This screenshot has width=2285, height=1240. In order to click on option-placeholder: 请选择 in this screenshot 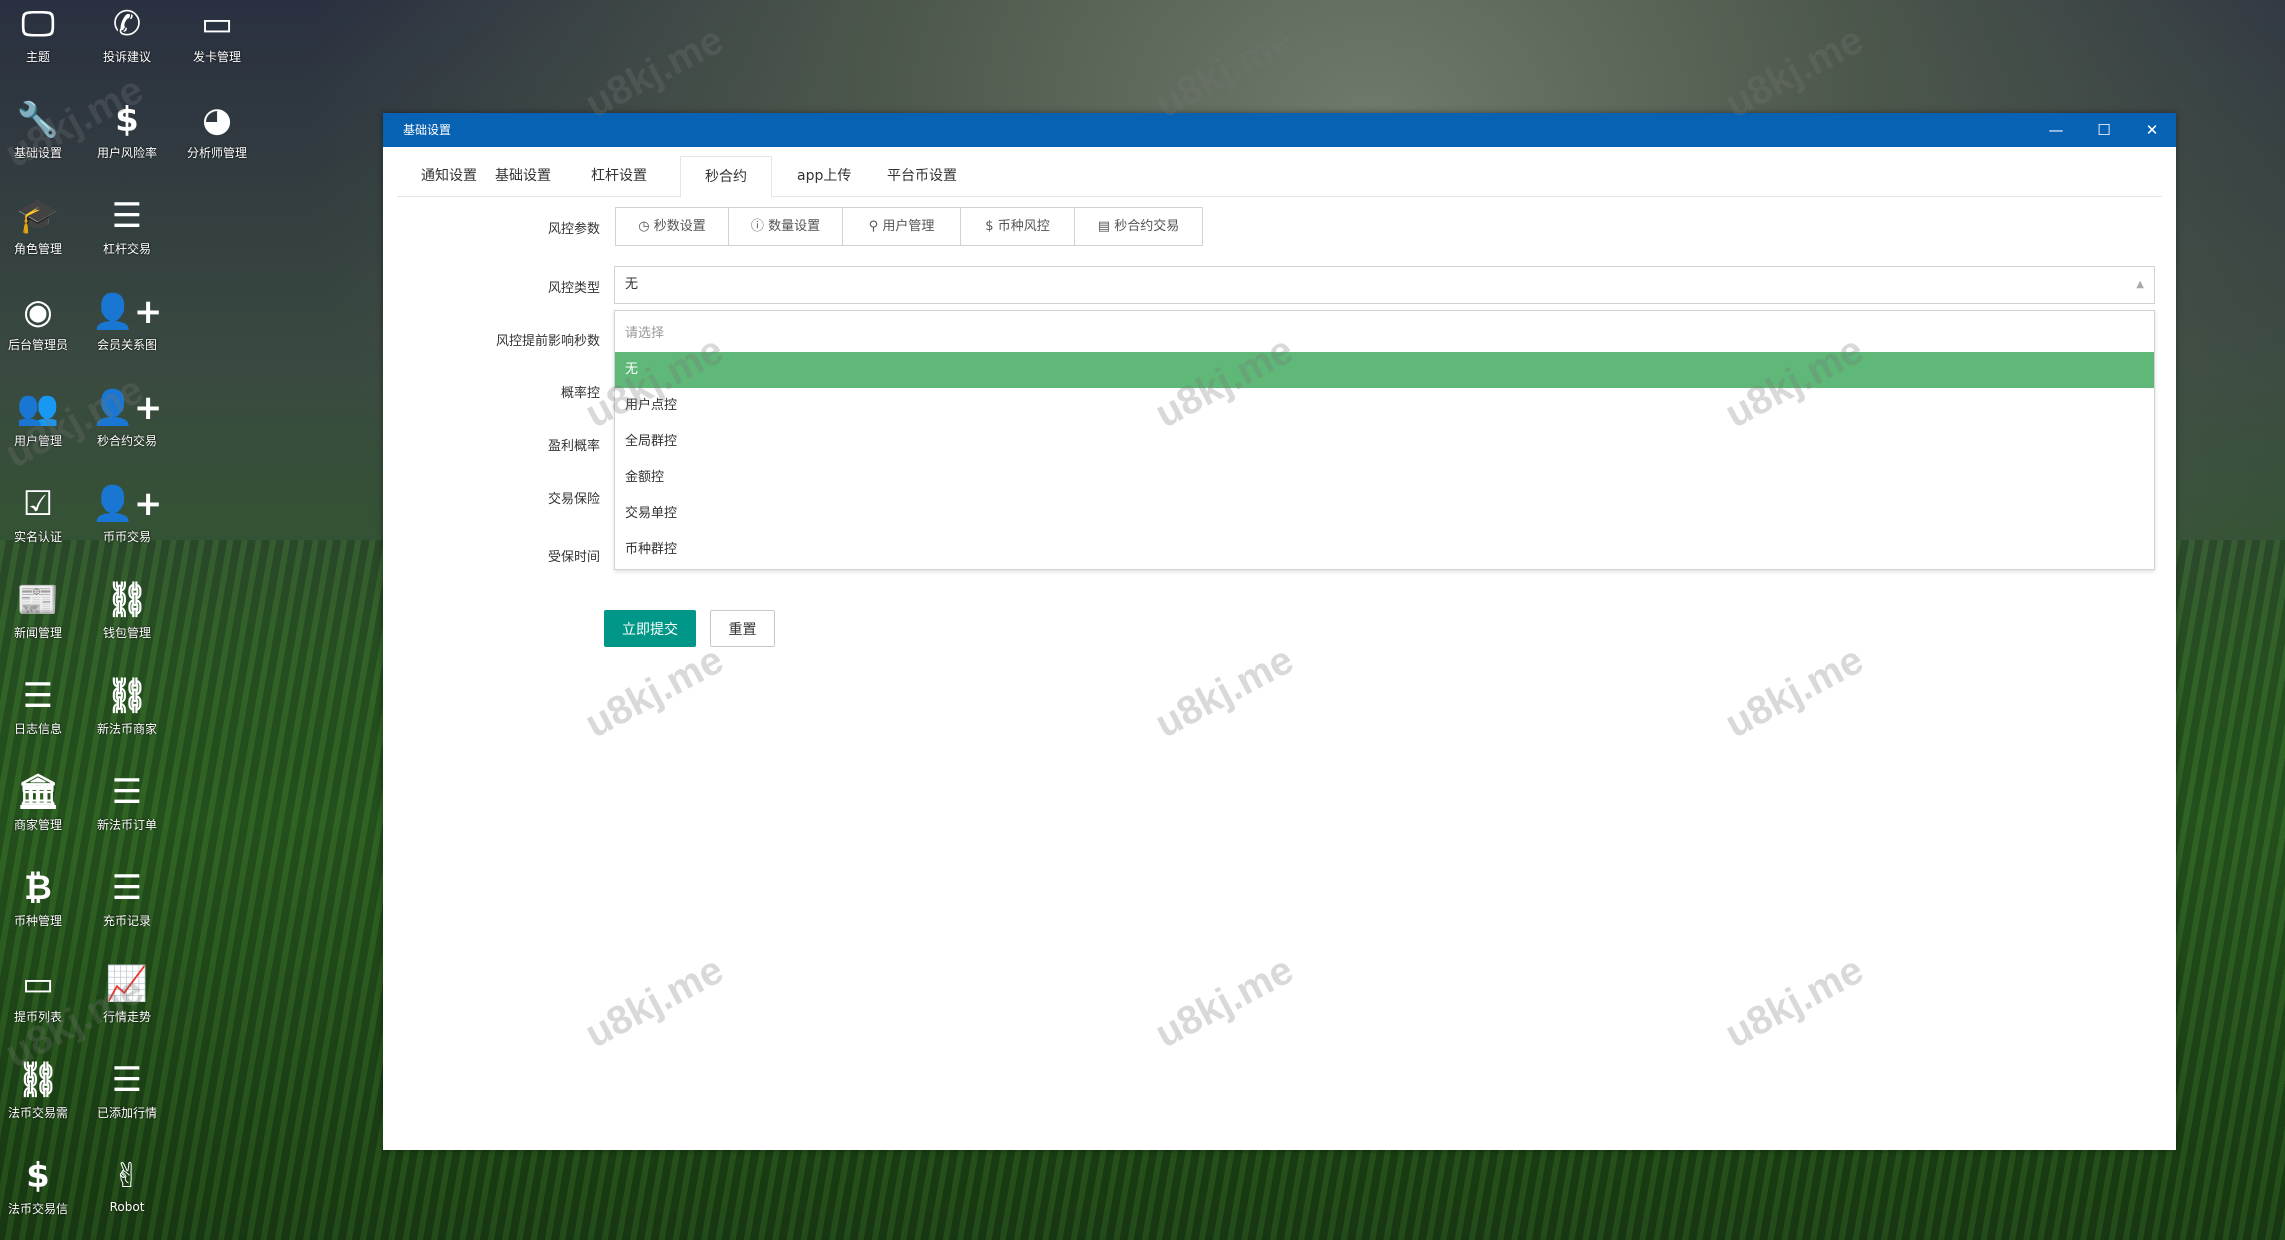, I will do `click(1384, 334)`.